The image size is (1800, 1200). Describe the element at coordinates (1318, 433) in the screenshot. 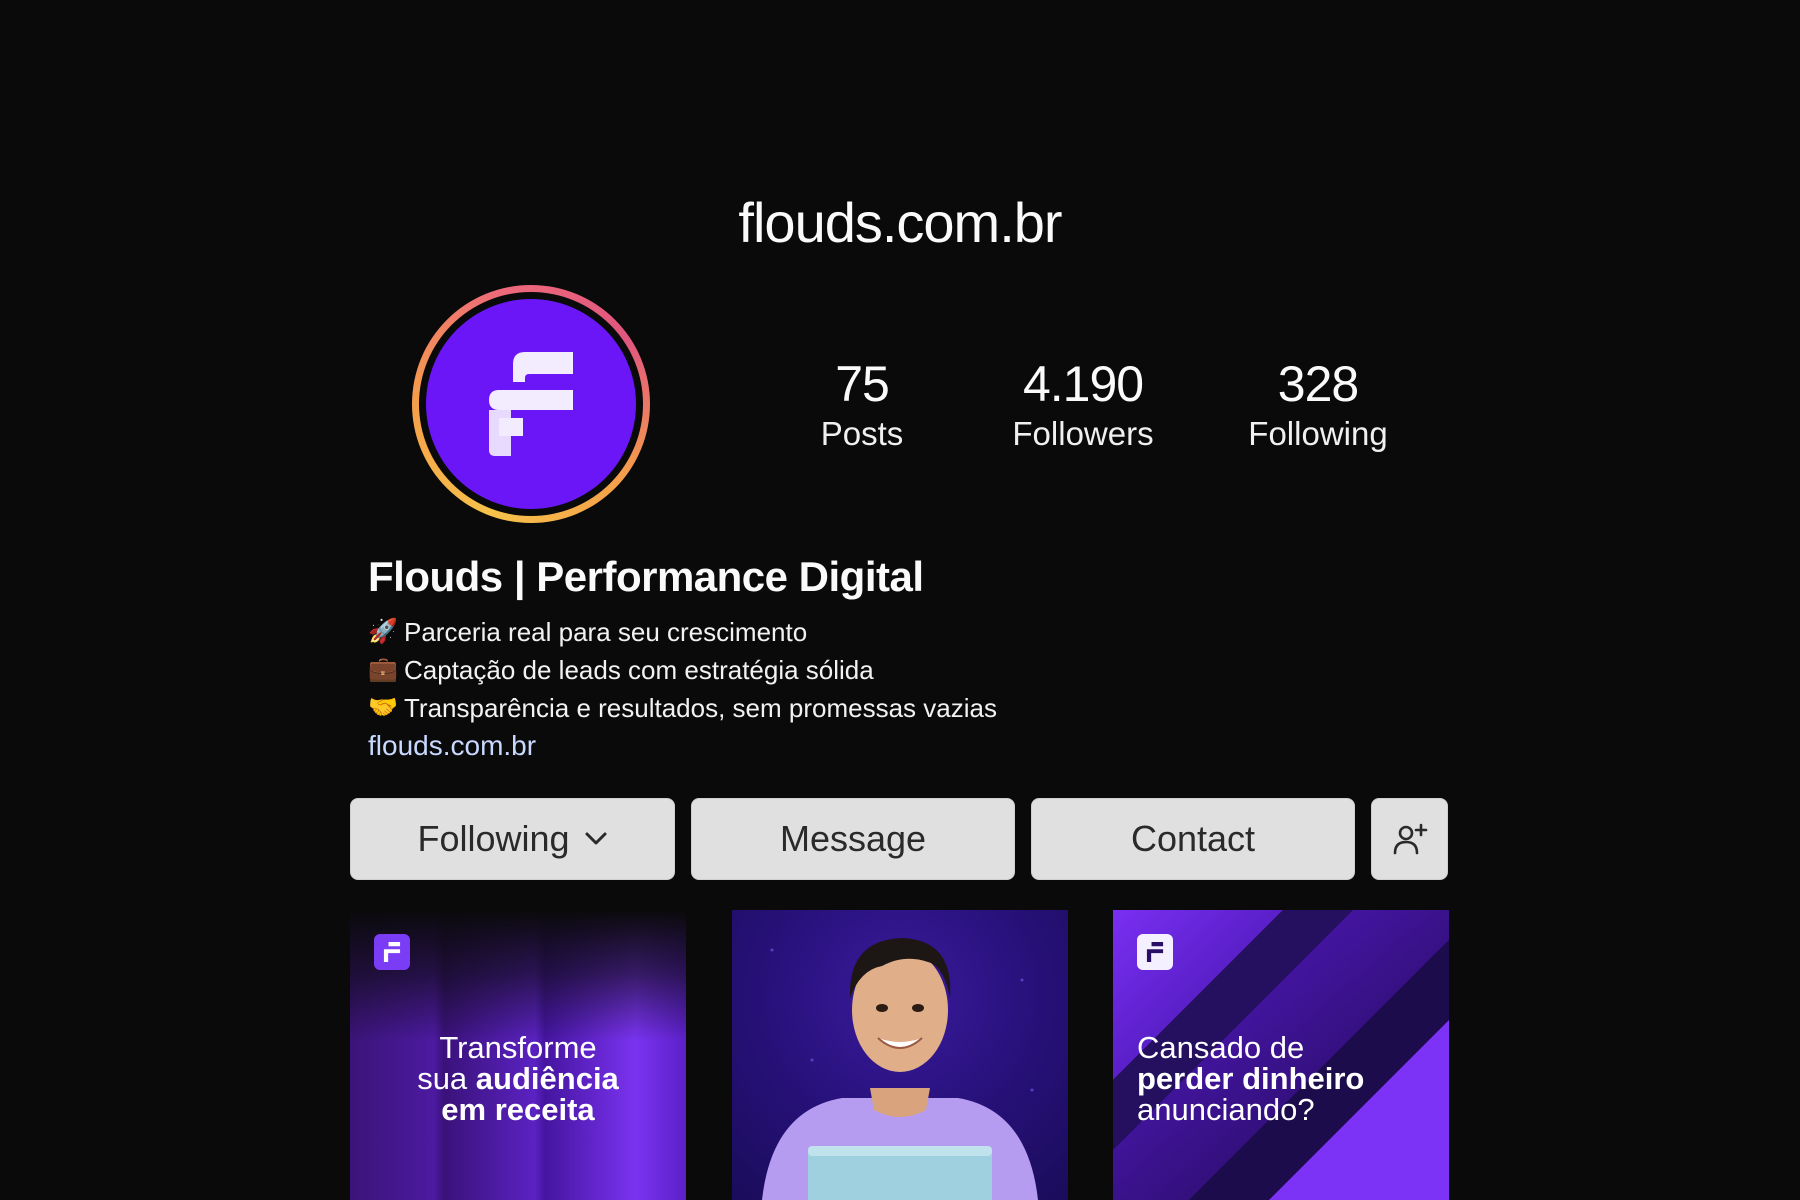

I see `stat-following-label: Following` at that location.